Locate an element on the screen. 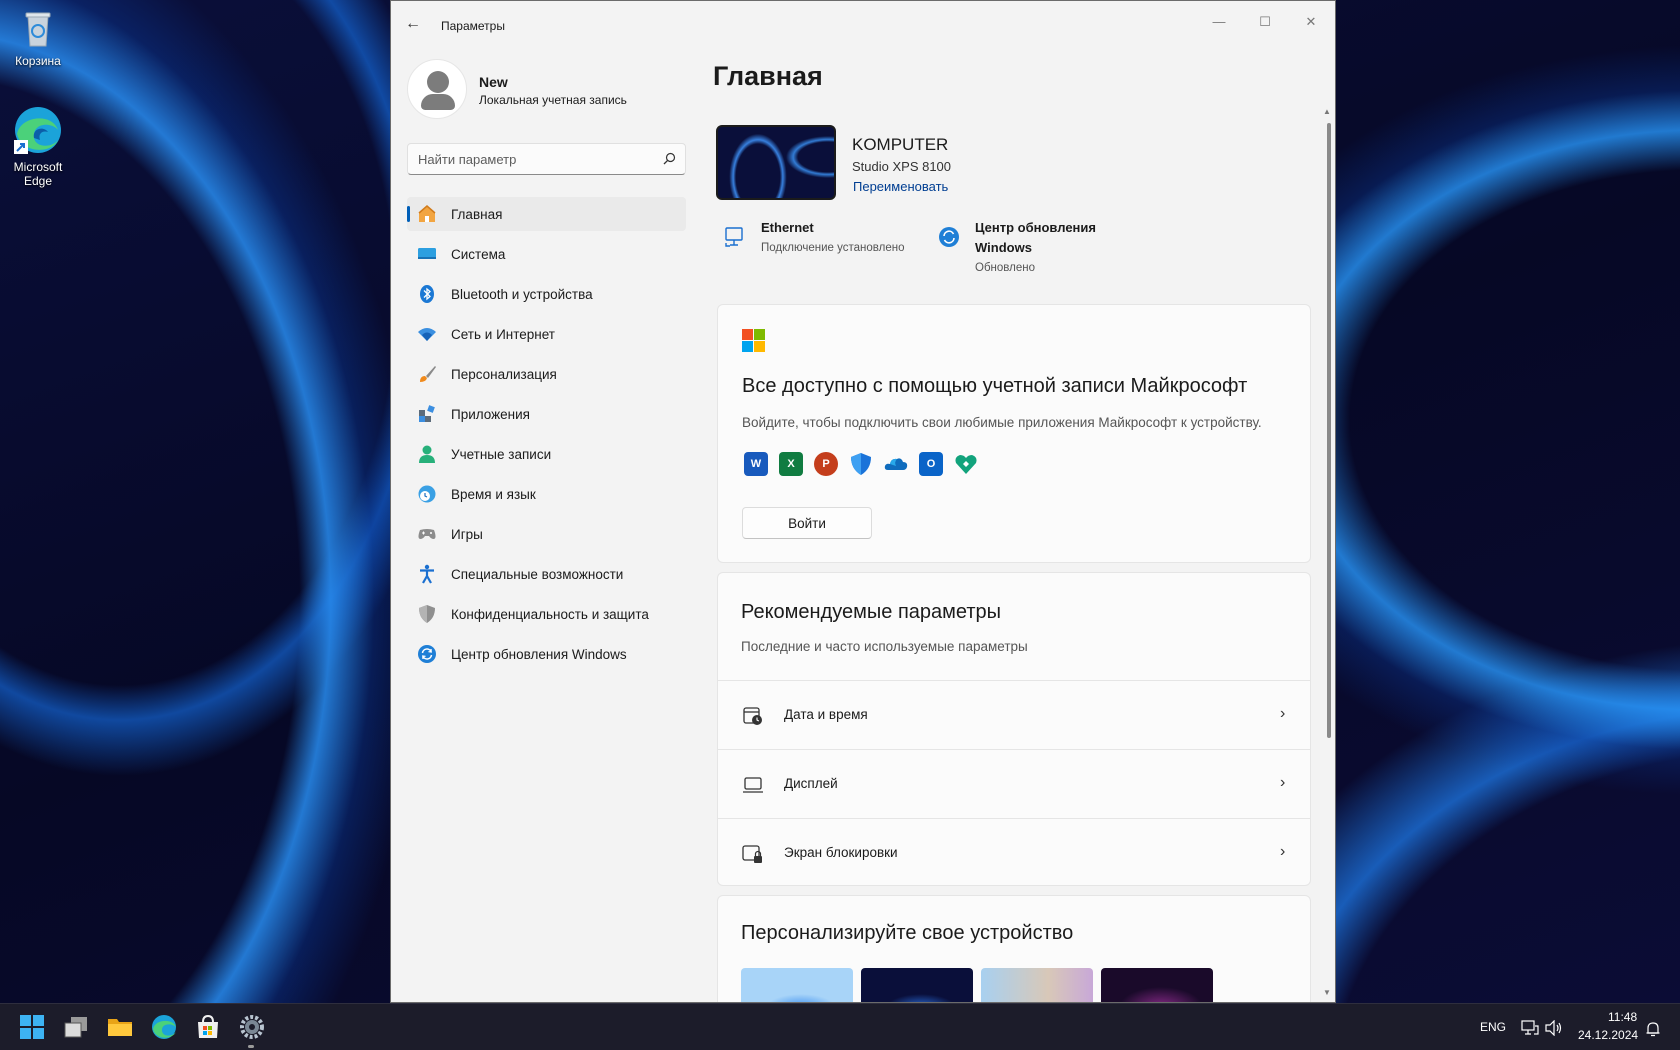  home-icon is located at coordinates (427, 213).